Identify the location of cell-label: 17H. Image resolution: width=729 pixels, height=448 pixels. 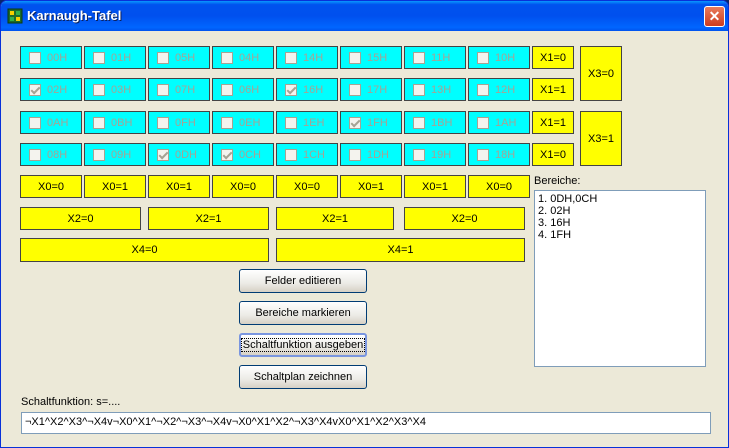
(377, 89).